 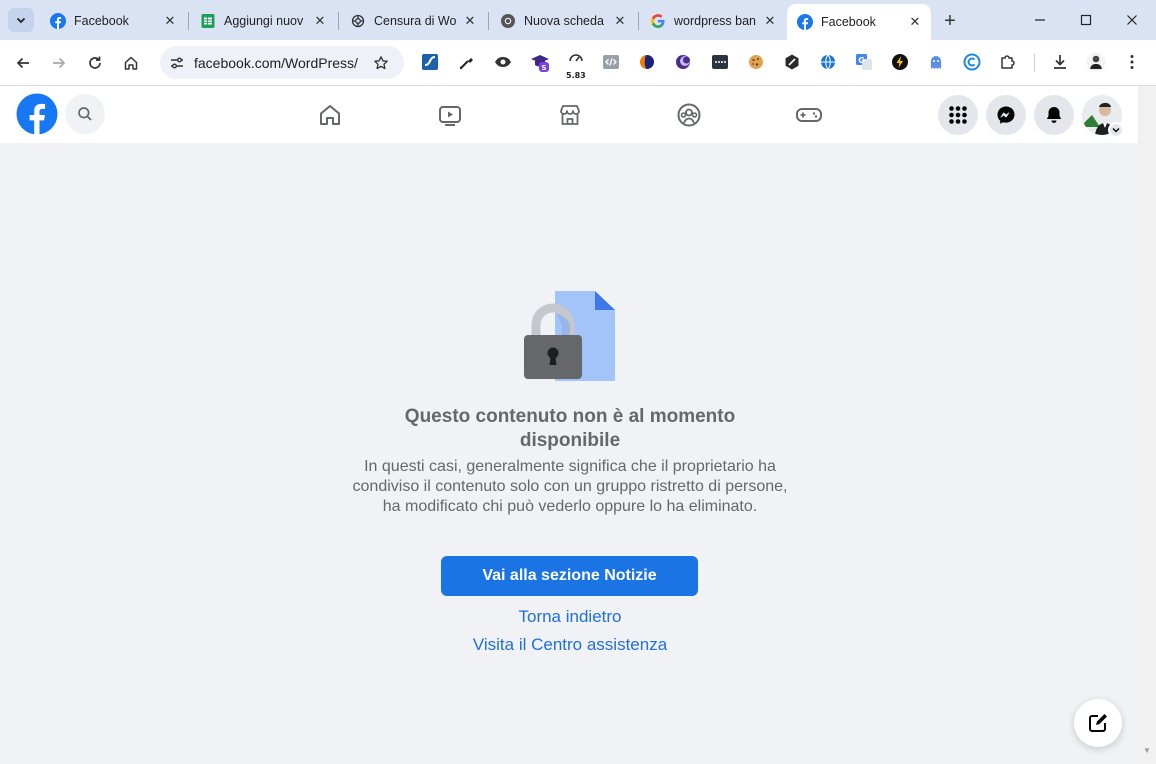 I want to click on graduation-cap-extension-icon: S, so click(x=540, y=62).